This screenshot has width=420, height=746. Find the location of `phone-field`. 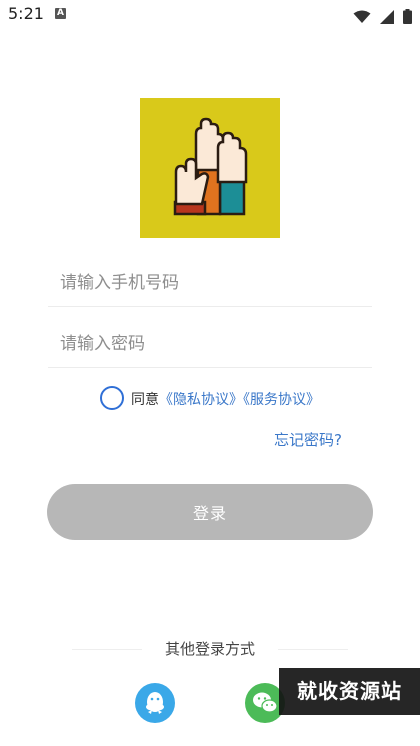

phone-field is located at coordinates (210, 283).